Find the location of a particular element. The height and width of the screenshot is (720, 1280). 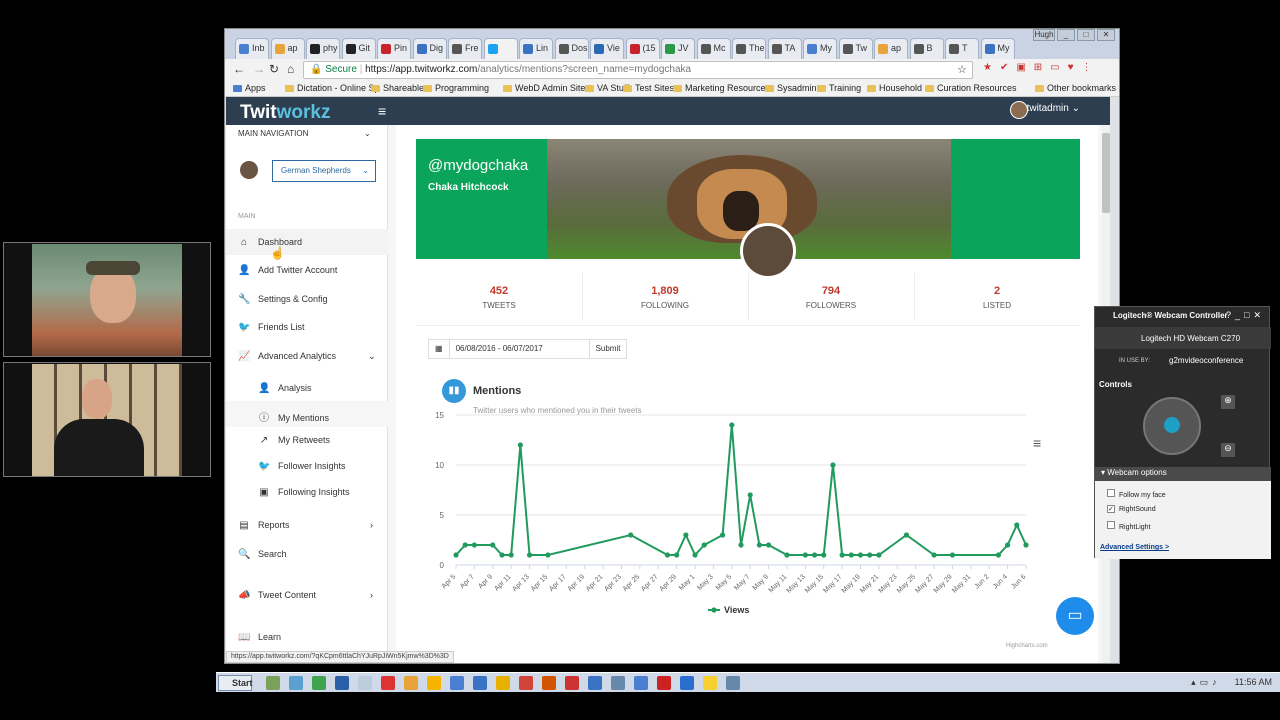

bookmark-item: Curation Resources is located at coordinates (971, 88).